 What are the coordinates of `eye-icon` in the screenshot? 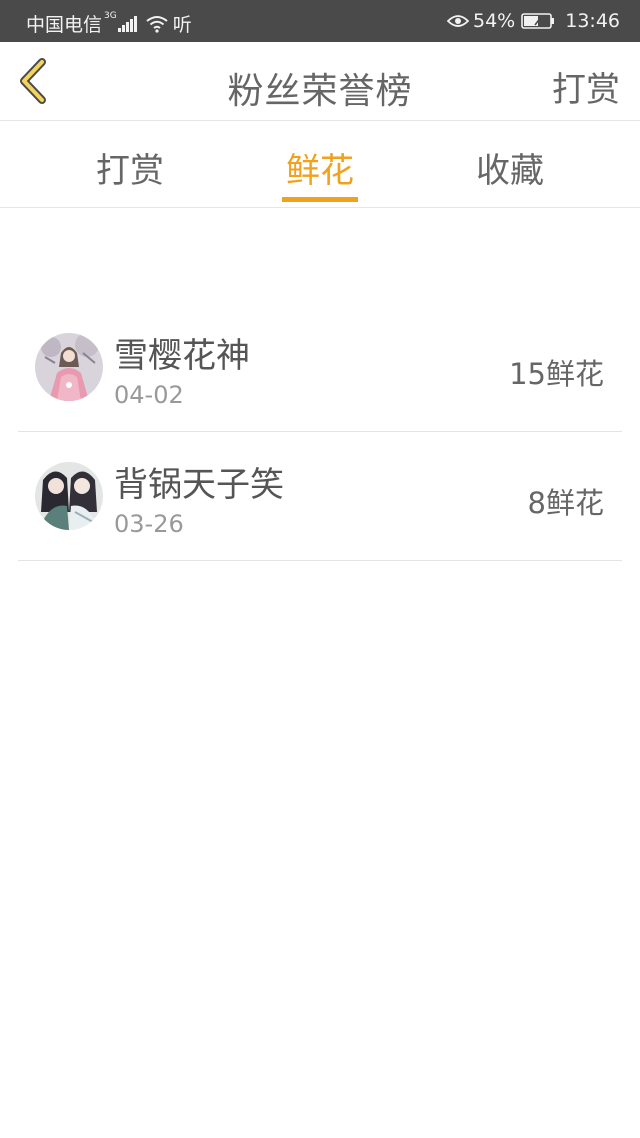 It's located at (458, 21).